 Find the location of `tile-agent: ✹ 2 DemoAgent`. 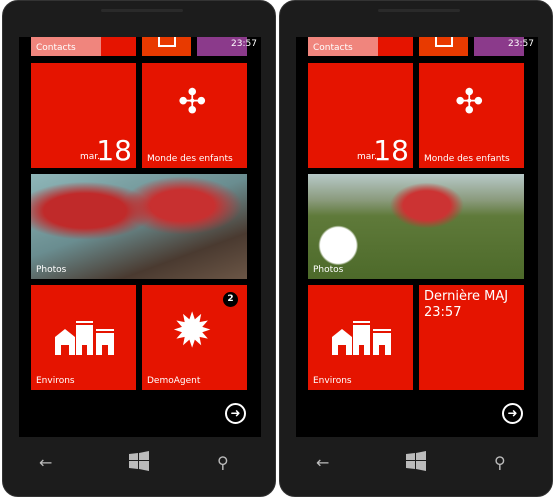

tile-agent: ✹ 2 DemoAgent is located at coordinates (194, 337).